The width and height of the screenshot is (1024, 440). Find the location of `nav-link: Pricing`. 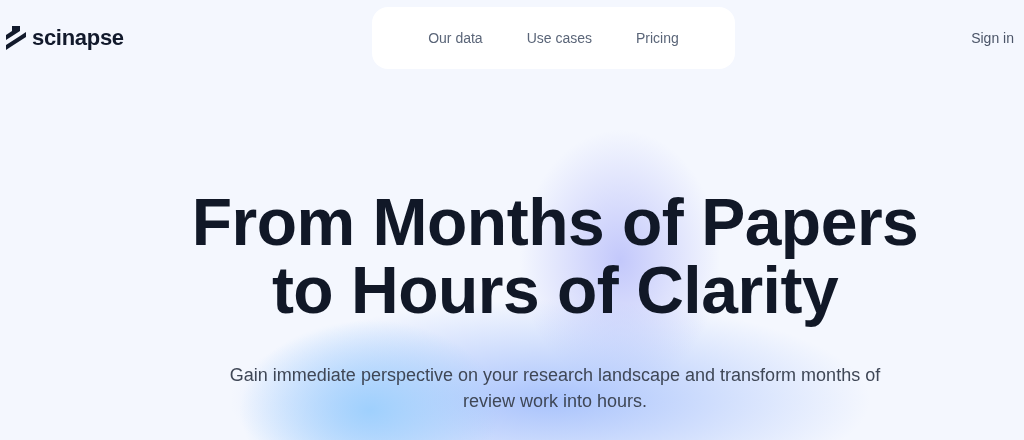

nav-link: Pricing is located at coordinates (657, 38).